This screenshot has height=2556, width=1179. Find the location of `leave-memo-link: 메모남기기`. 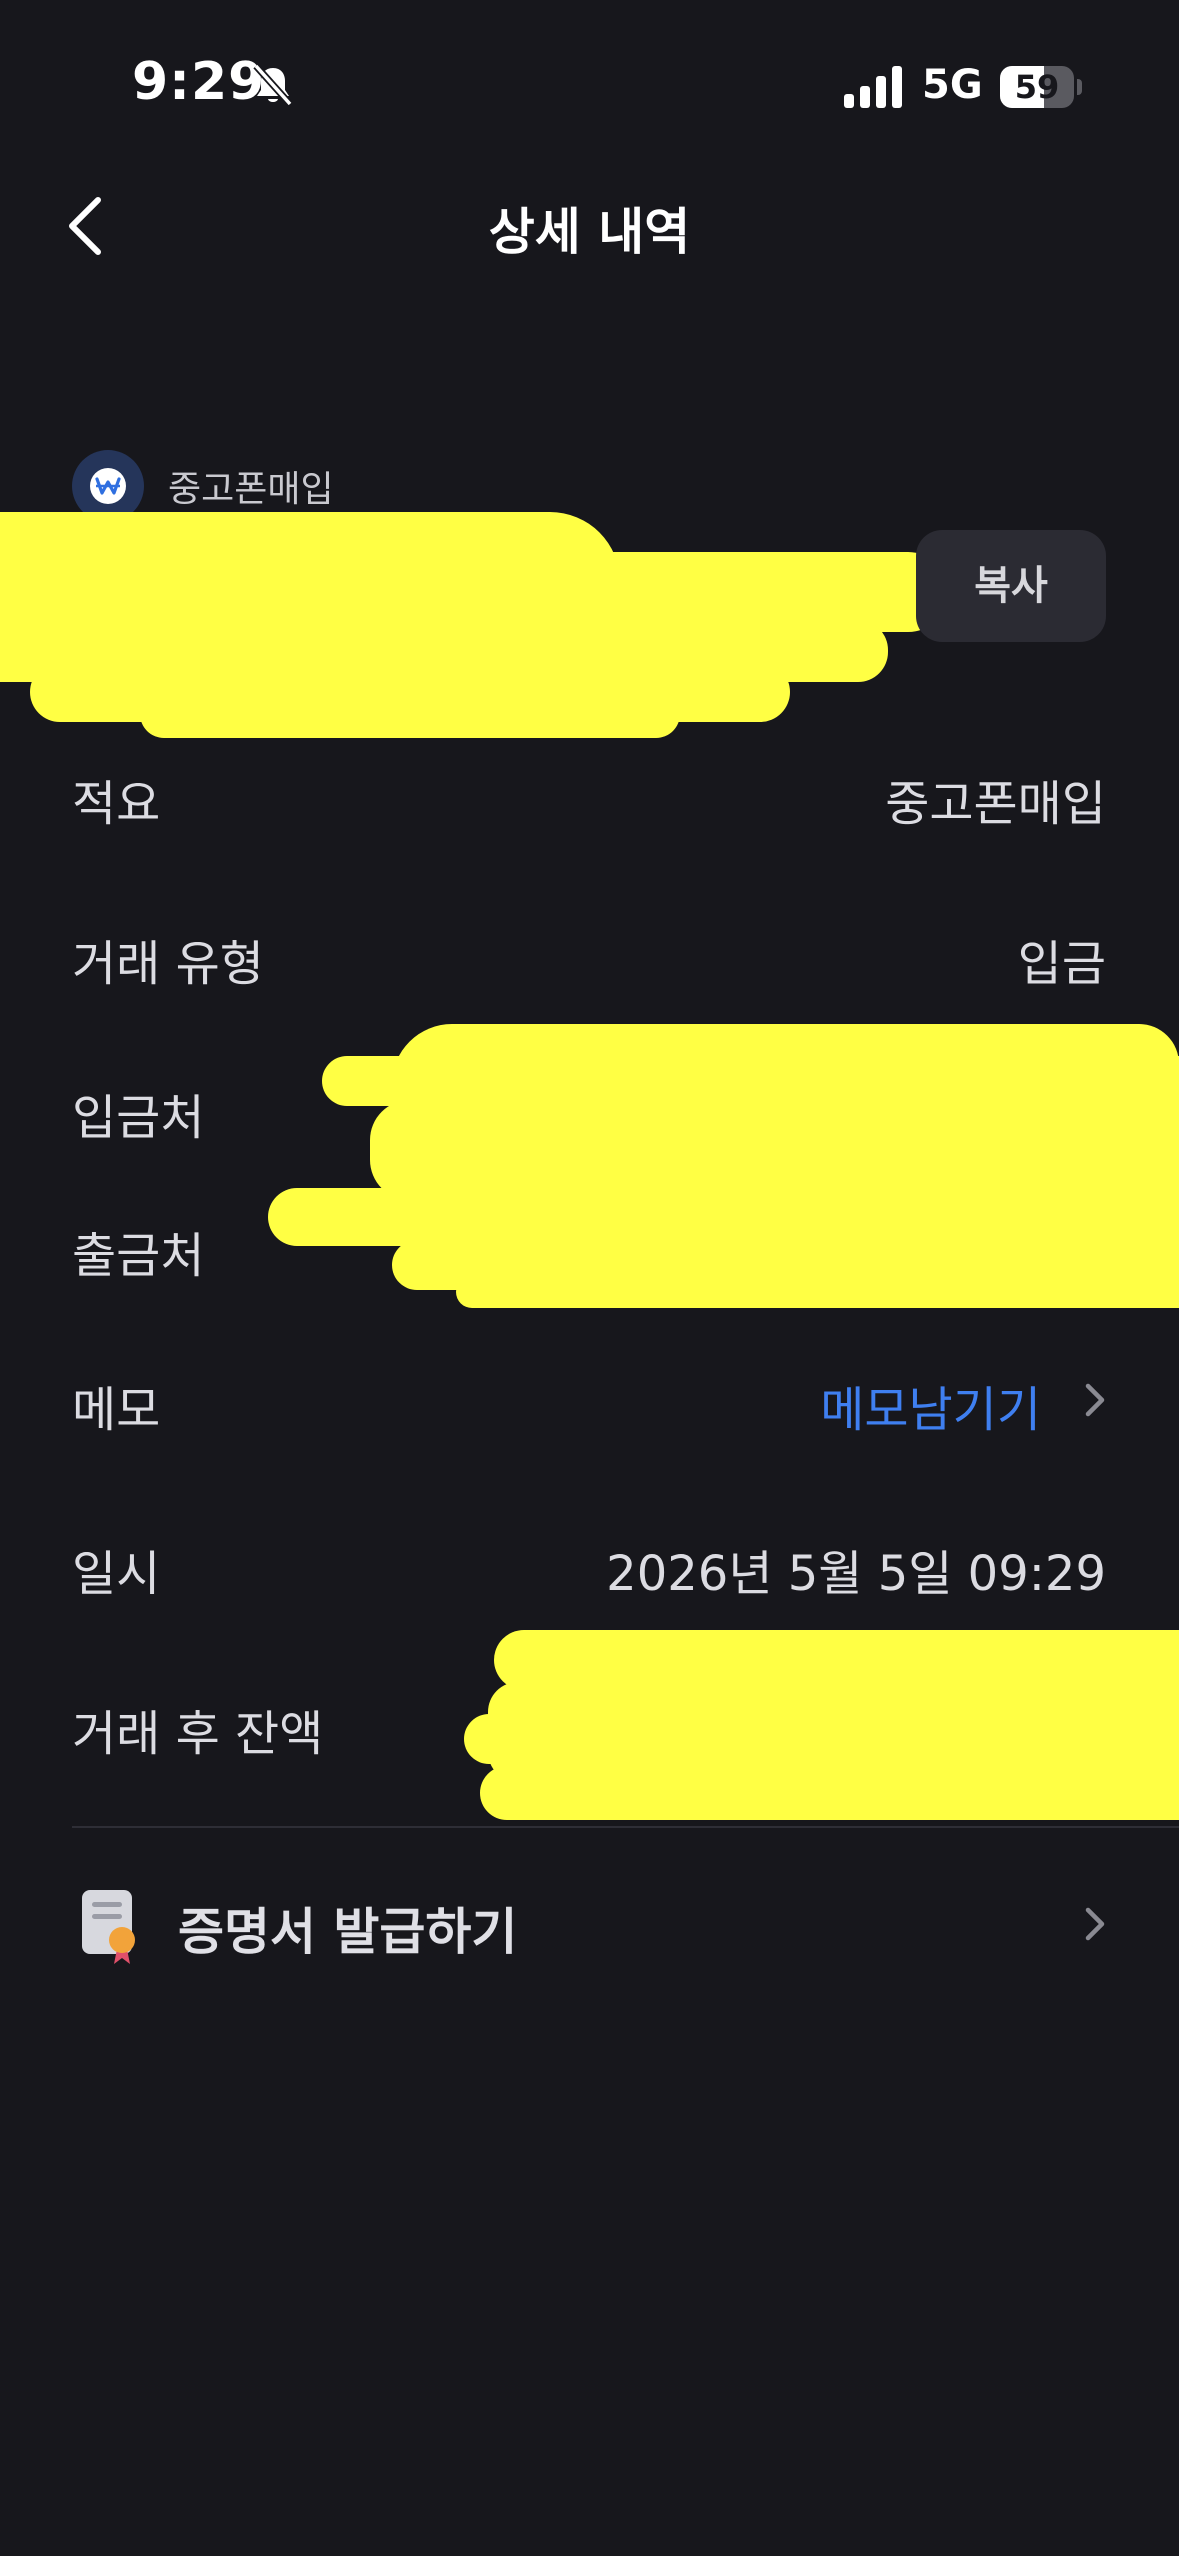

leave-memo-link: 메모남기기 is located at coordinates (930, 1405).